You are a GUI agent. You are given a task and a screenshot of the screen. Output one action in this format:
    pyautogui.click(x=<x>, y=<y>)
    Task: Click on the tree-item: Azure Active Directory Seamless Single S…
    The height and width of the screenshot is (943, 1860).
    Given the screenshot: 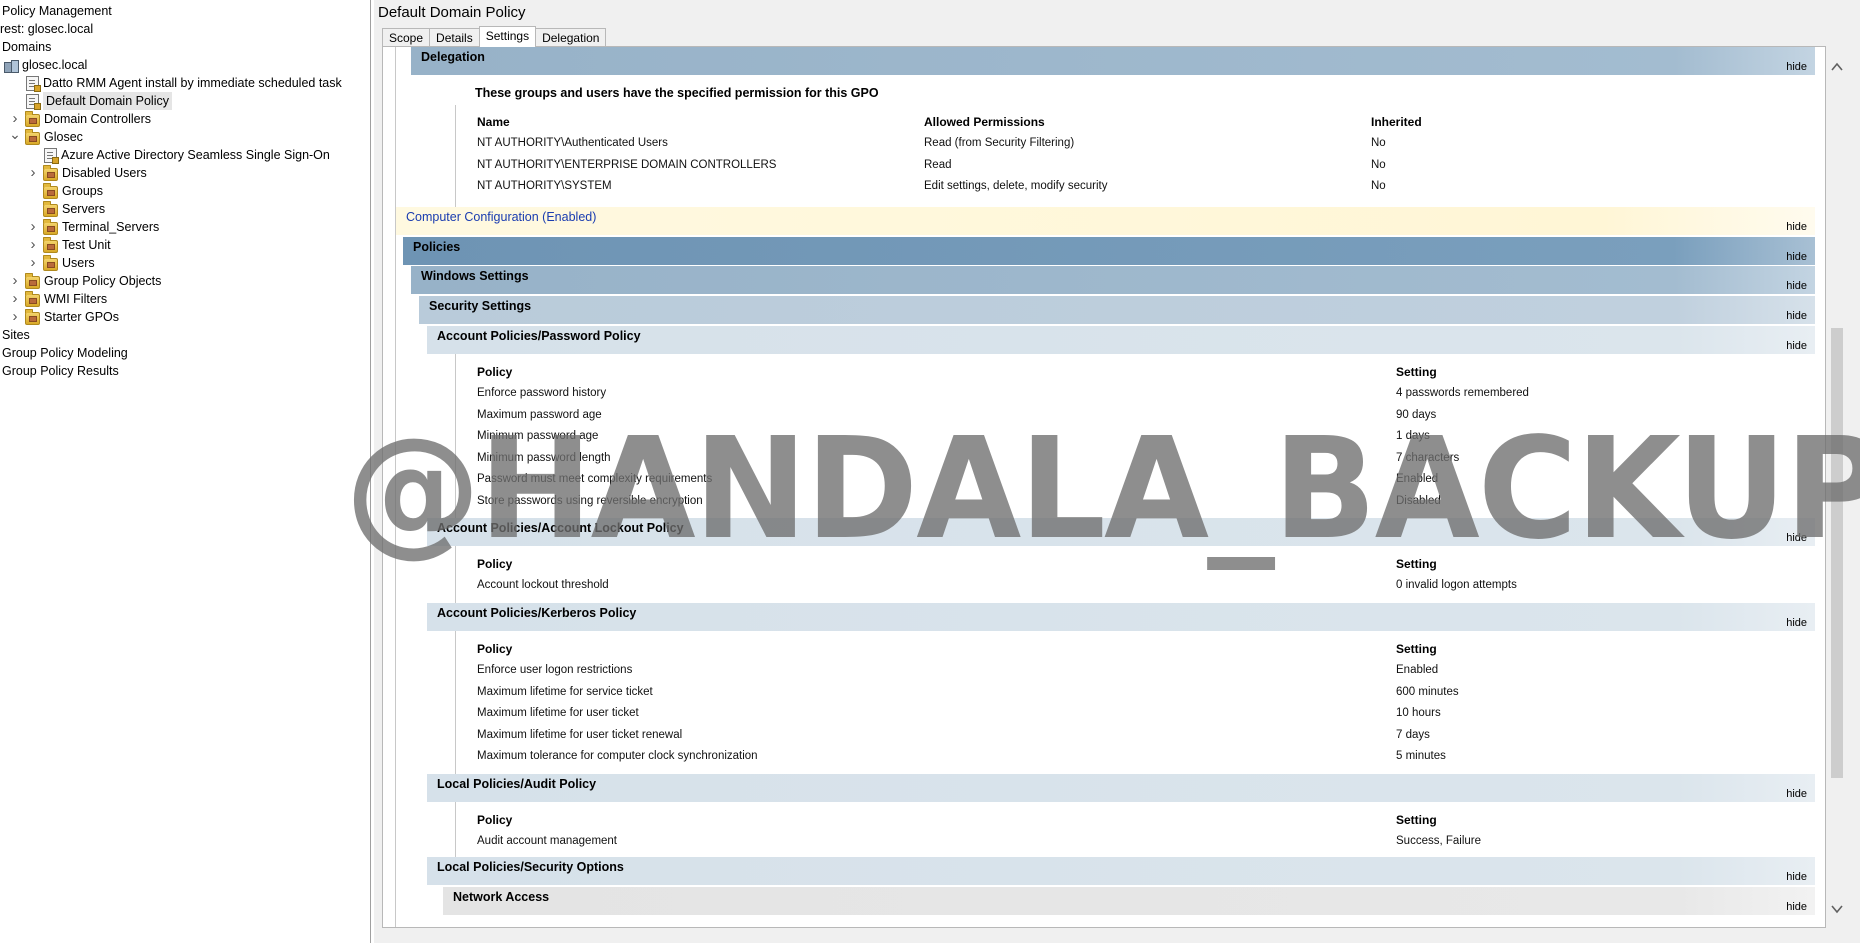 What is the action you would take?
    pyautogui.click(x=178, y=155)
    